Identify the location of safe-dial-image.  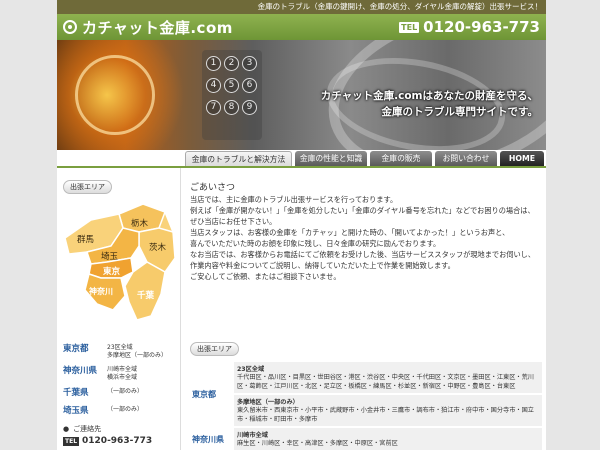
(115, 95).